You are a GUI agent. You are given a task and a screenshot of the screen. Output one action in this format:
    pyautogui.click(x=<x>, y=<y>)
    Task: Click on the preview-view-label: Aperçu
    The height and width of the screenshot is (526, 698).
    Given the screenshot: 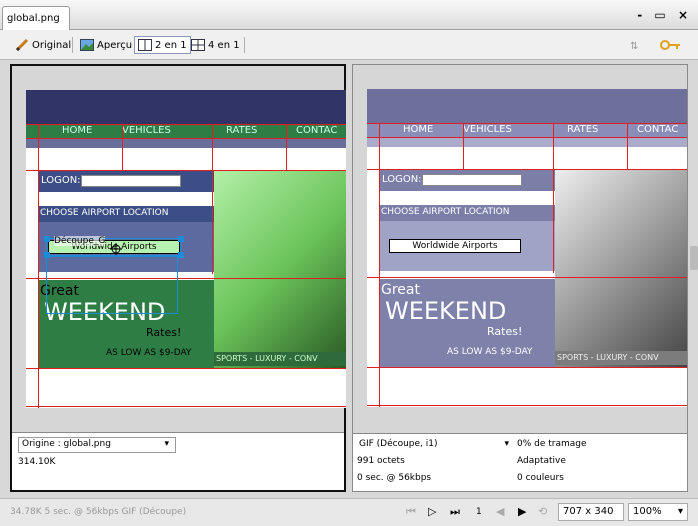 What is the action you would take?
    pyautogui.click(x=115, y=45)
    